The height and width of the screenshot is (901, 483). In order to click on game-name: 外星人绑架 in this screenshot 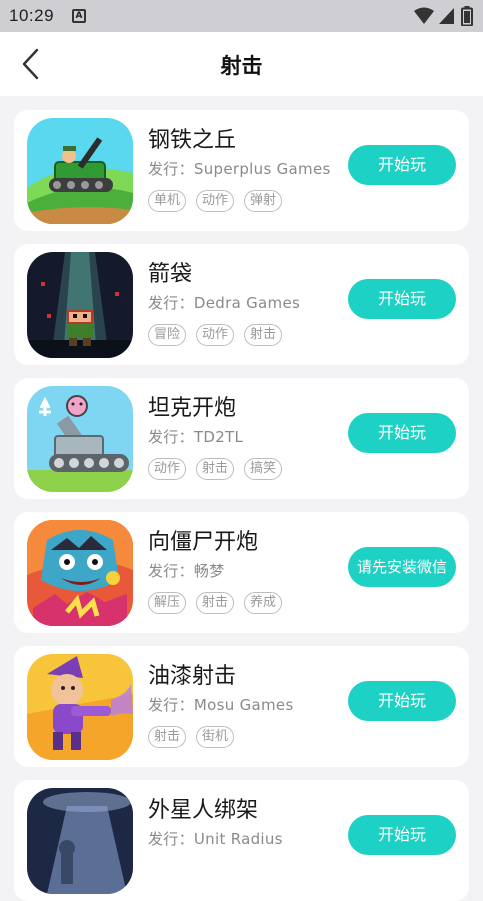, I will do `click(203, 810)`.